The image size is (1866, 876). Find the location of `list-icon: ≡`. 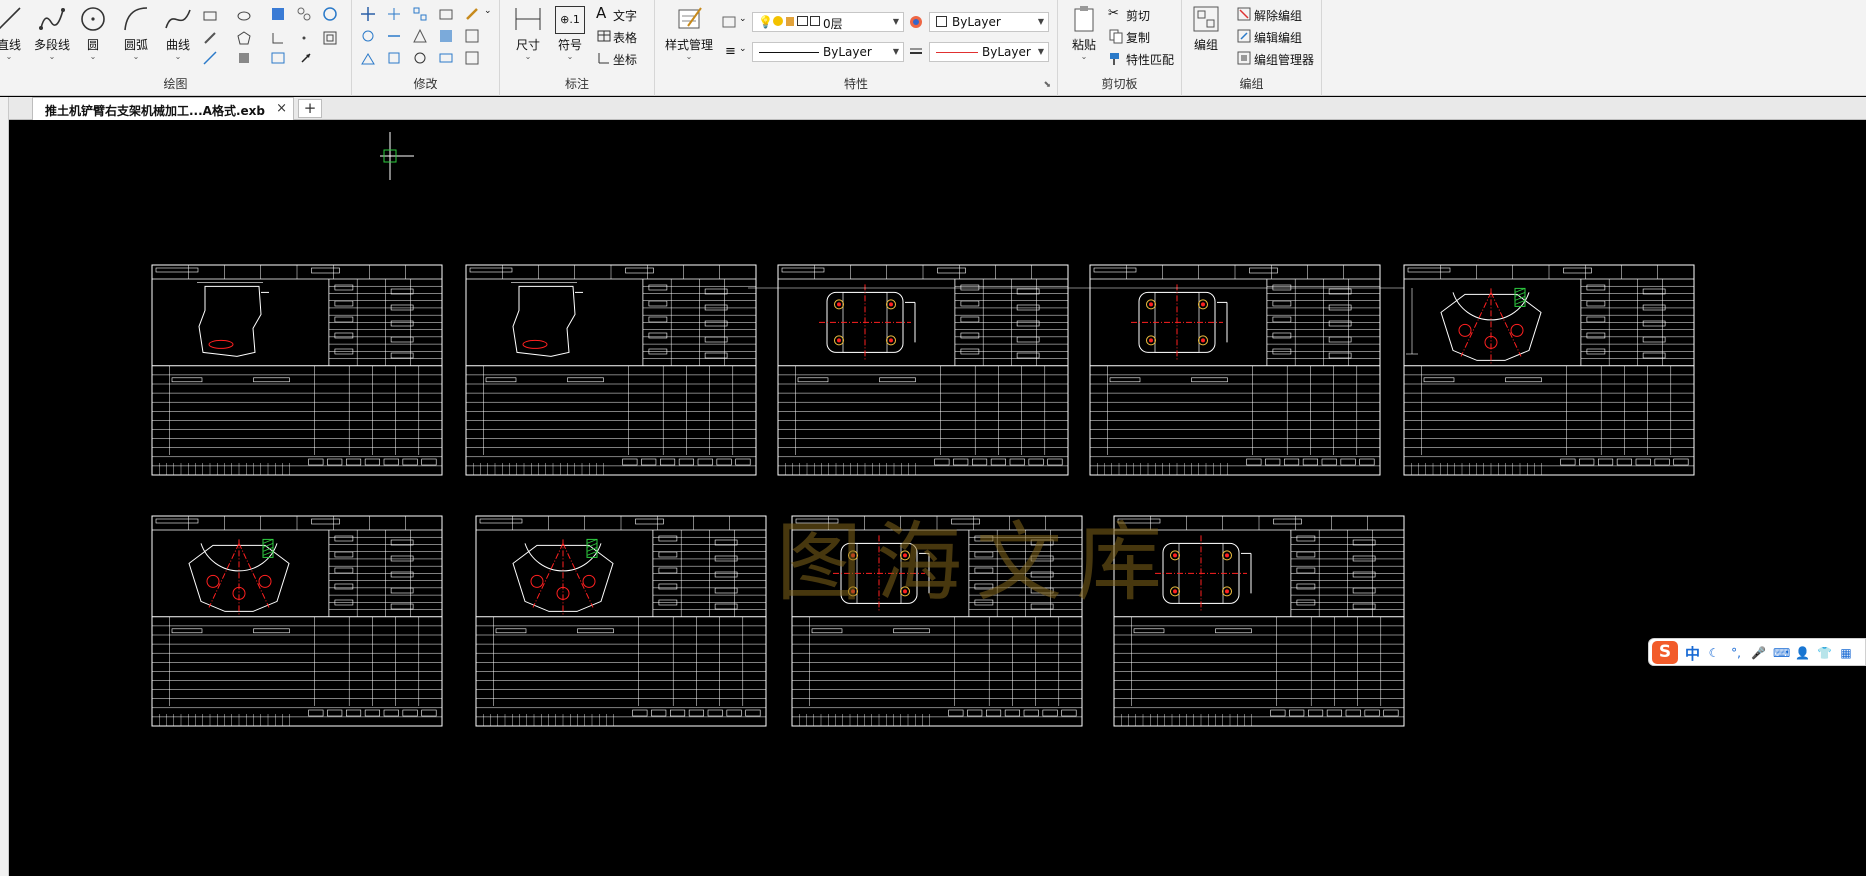

list-icon: ≡ is located at coordinates (730, 51).